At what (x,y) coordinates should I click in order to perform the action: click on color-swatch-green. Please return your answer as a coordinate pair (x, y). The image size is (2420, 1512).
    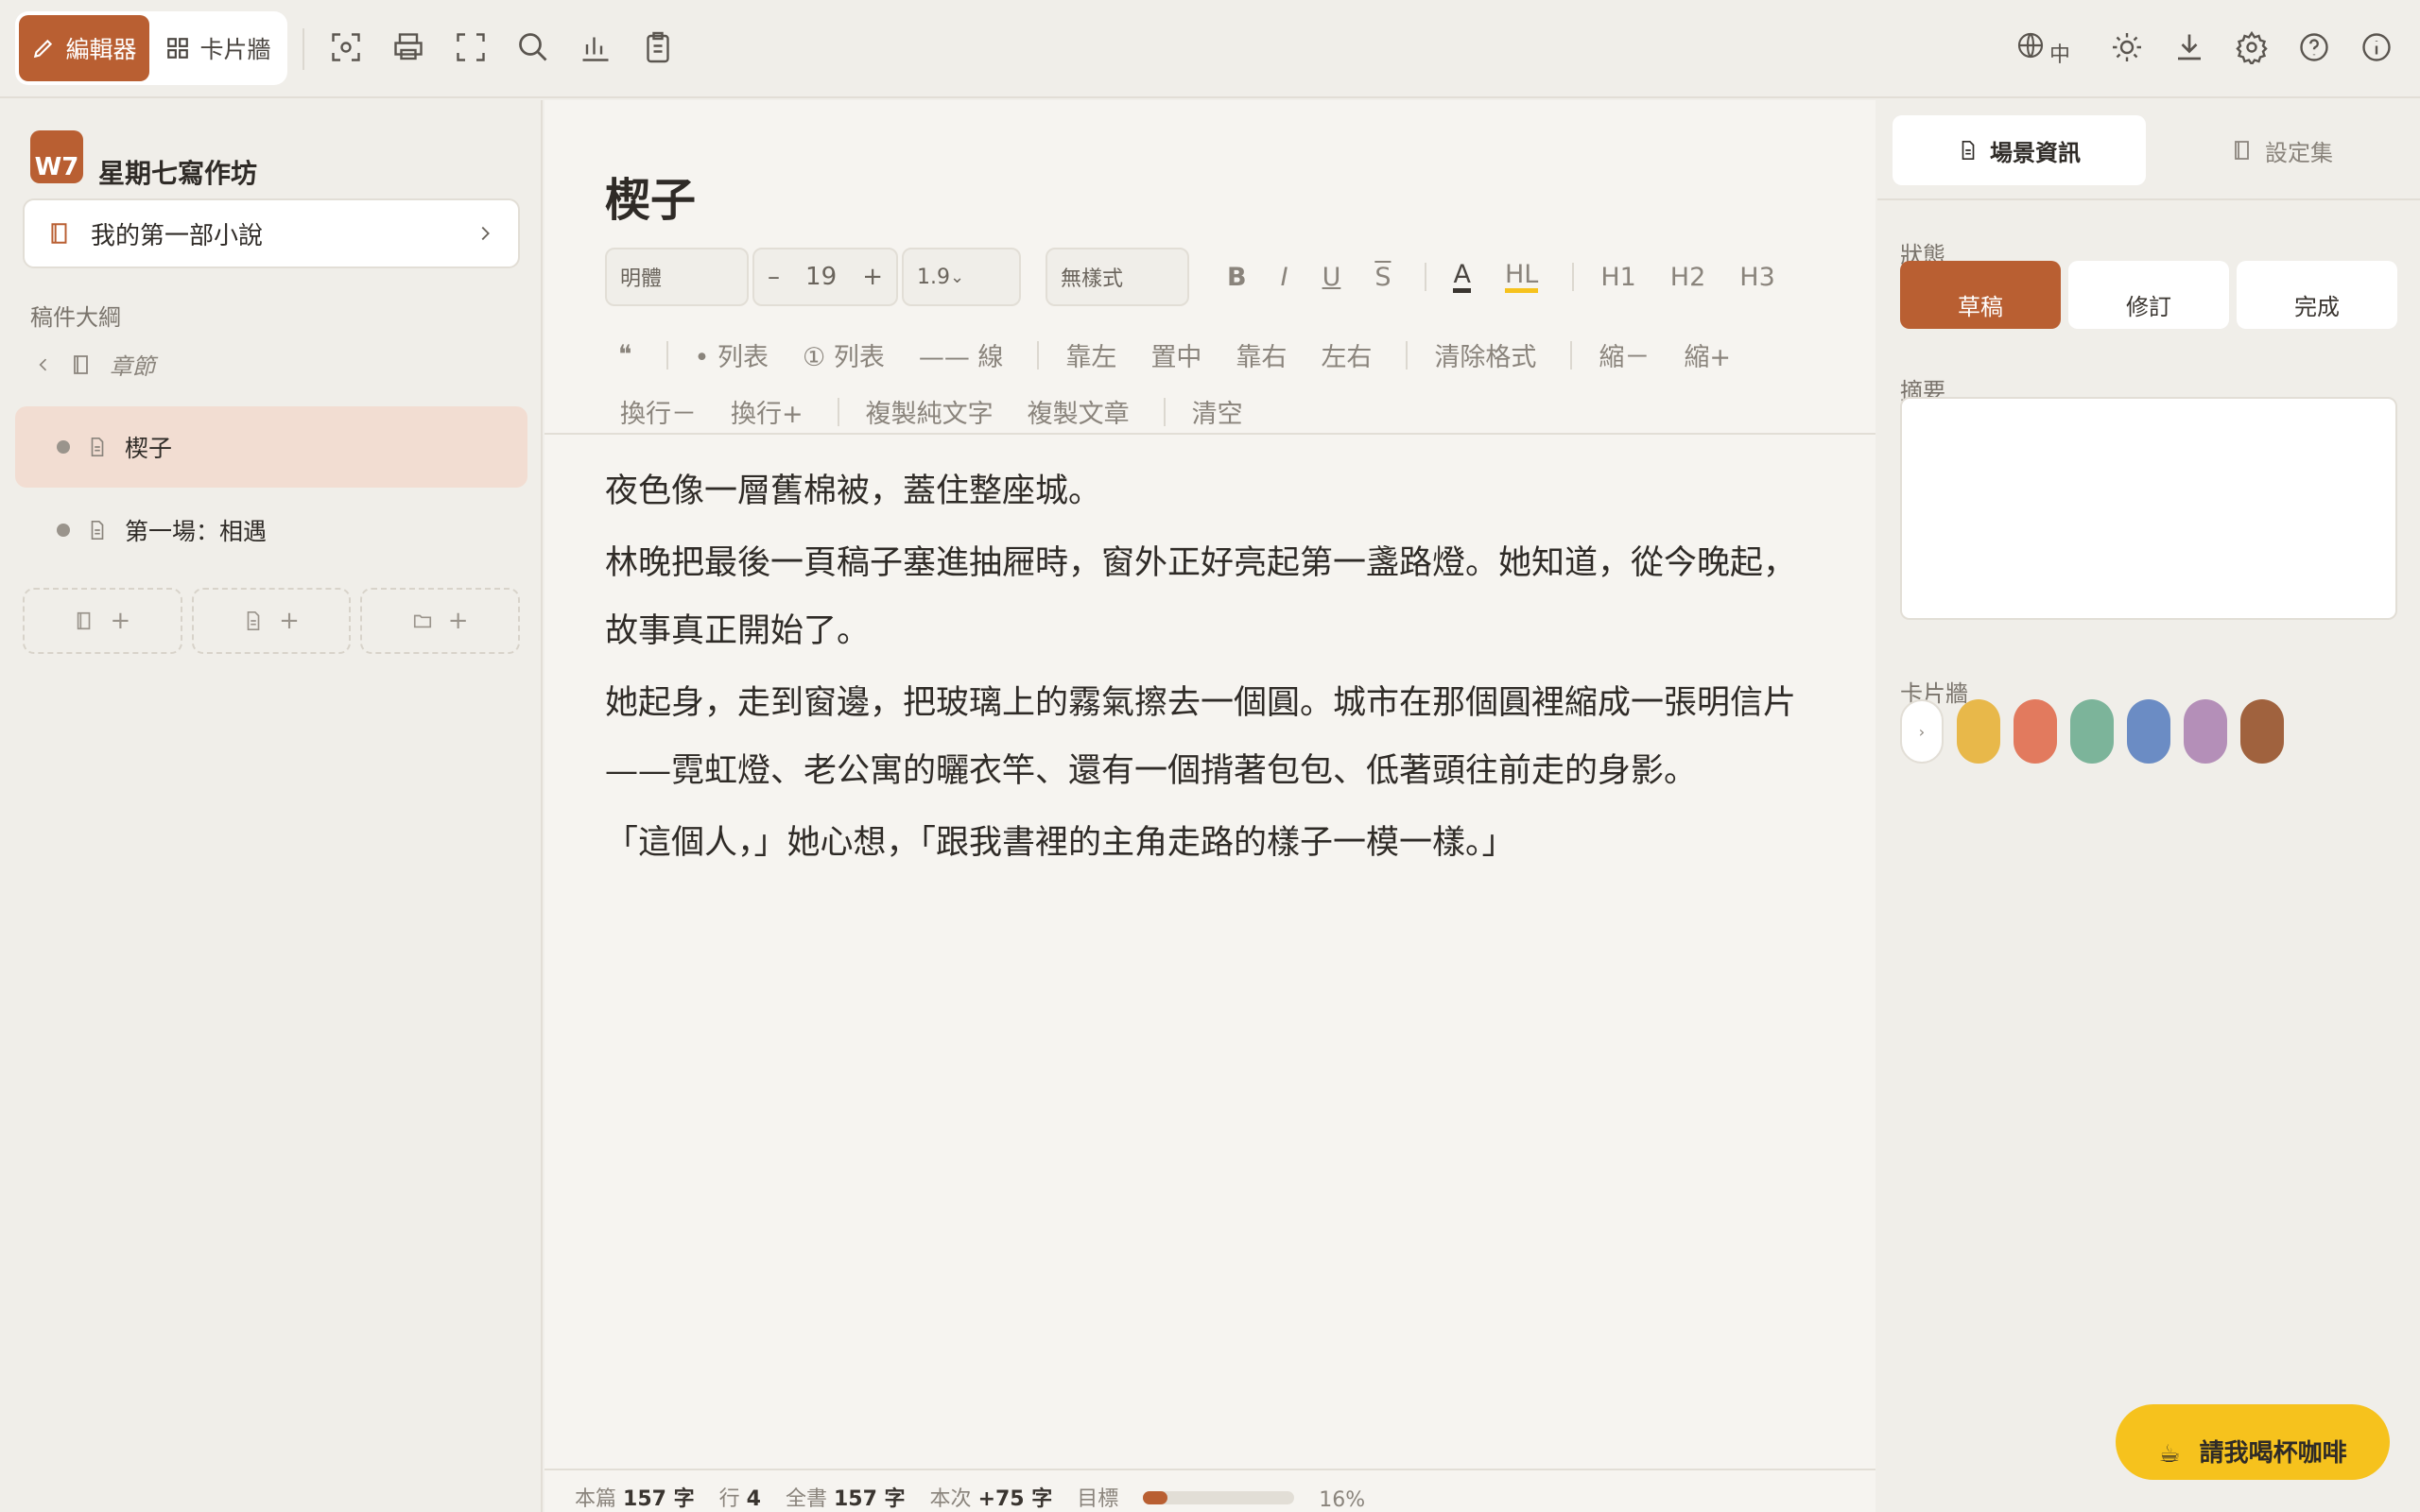
    Looking at the image, I should click on (2092, 731).